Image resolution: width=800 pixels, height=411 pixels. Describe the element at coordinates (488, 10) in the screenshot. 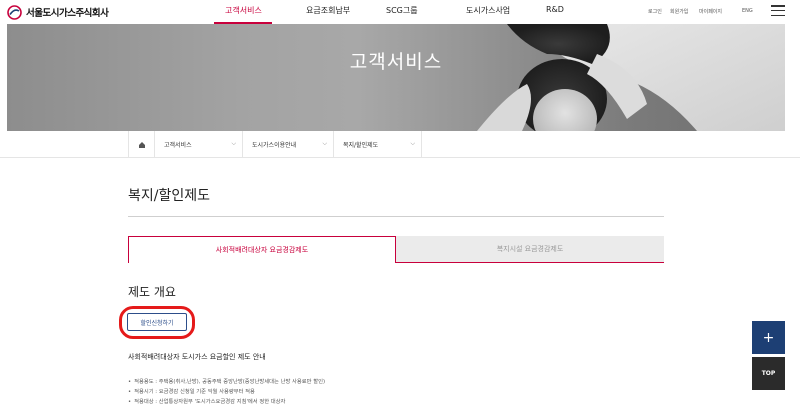

I see `nav-city-gas-business: 도시가스사업` at that location.